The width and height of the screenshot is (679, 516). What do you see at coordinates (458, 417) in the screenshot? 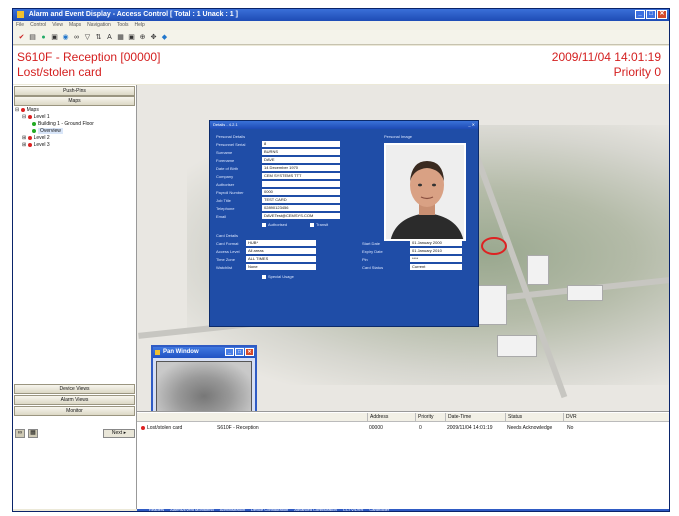
I see `column-date-time: Date-Time` at bounding box center [458, 417].